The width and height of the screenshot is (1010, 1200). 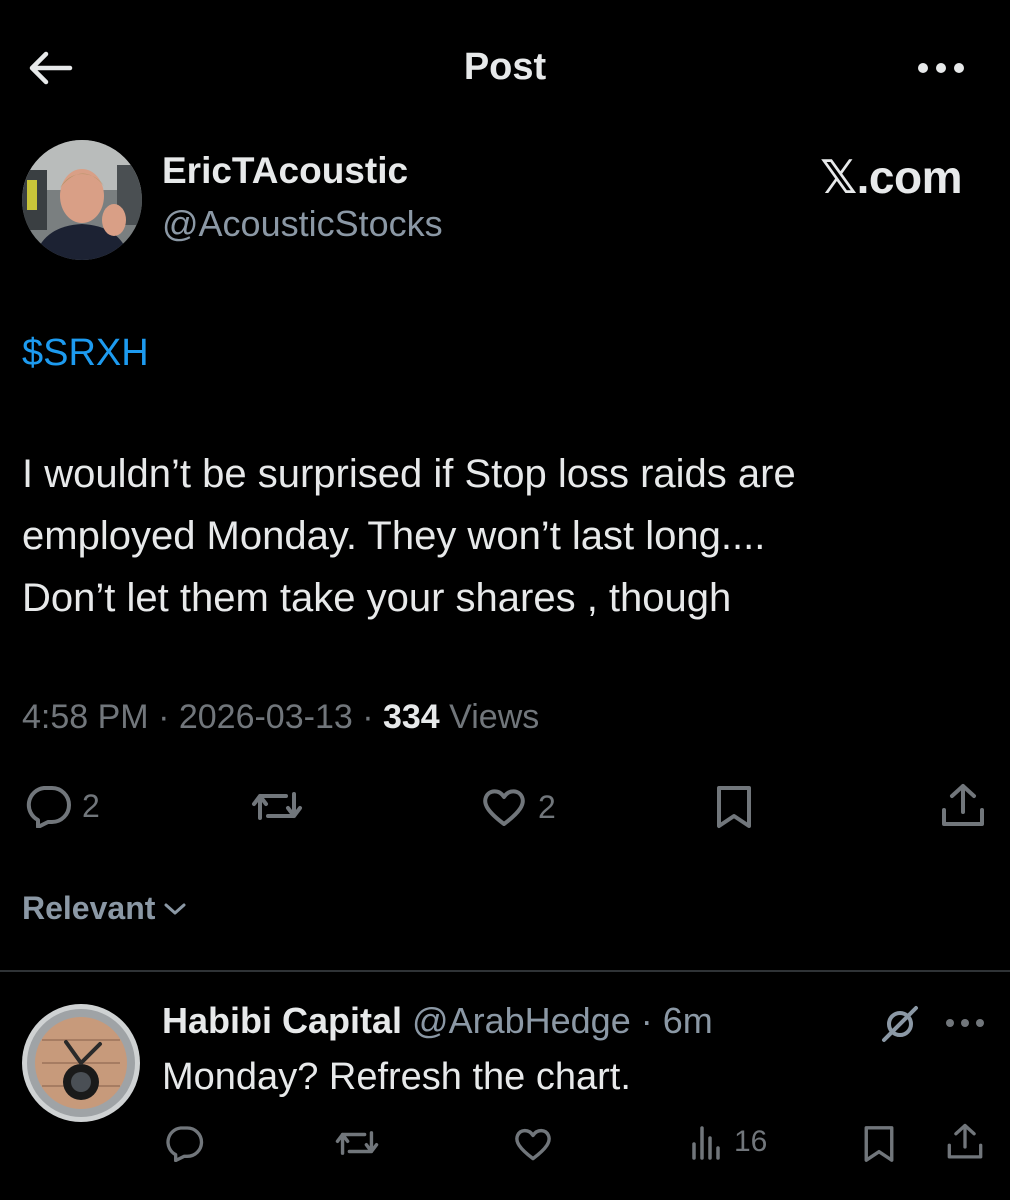 I want to click on reply-reply-button, so click(x=184, y=1143).